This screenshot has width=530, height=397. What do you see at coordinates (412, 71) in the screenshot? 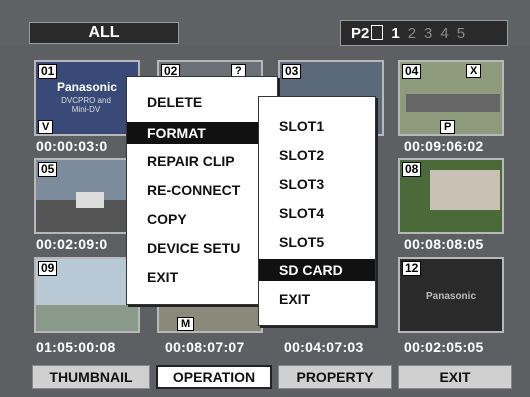
I see `thumb-number: 04` at bounding box center [412, 71].